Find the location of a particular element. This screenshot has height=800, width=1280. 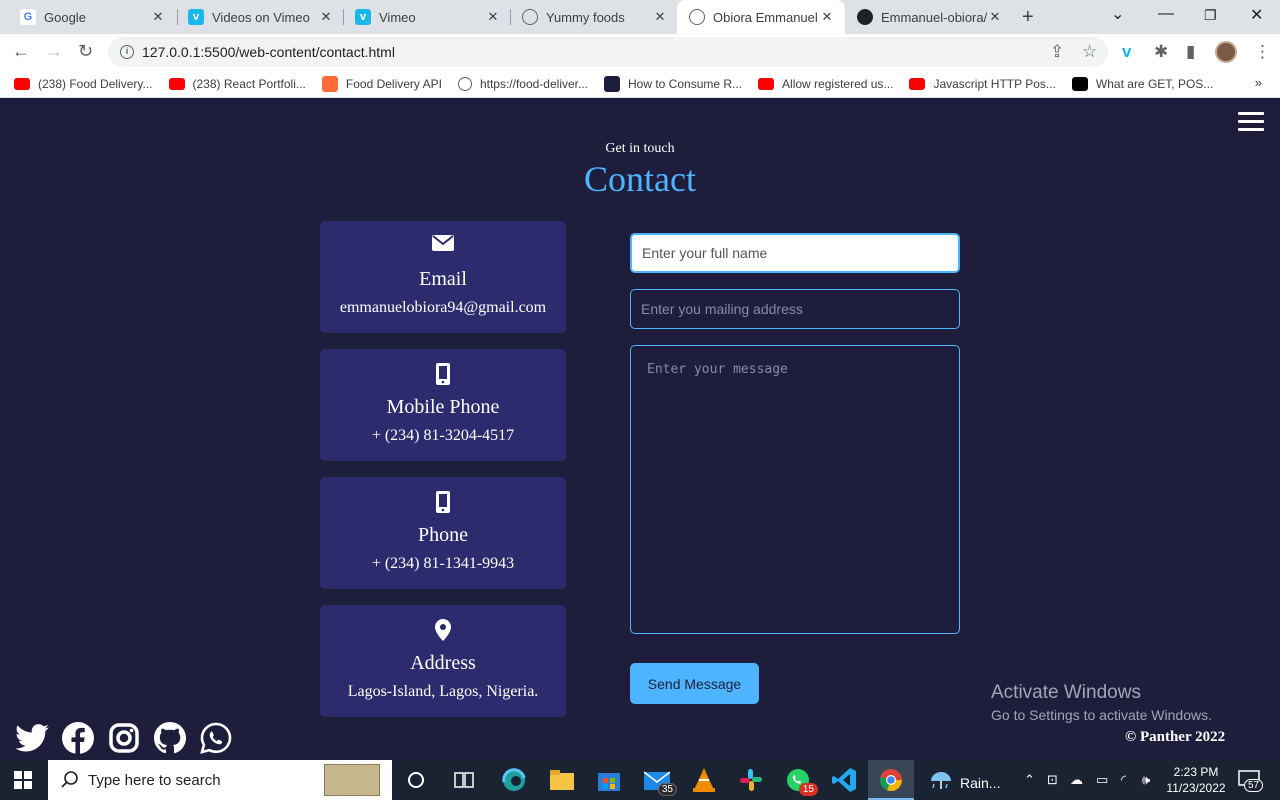

tab-github: Emmanuel-obiora/ ✕ is located at coordinates (929, 17).